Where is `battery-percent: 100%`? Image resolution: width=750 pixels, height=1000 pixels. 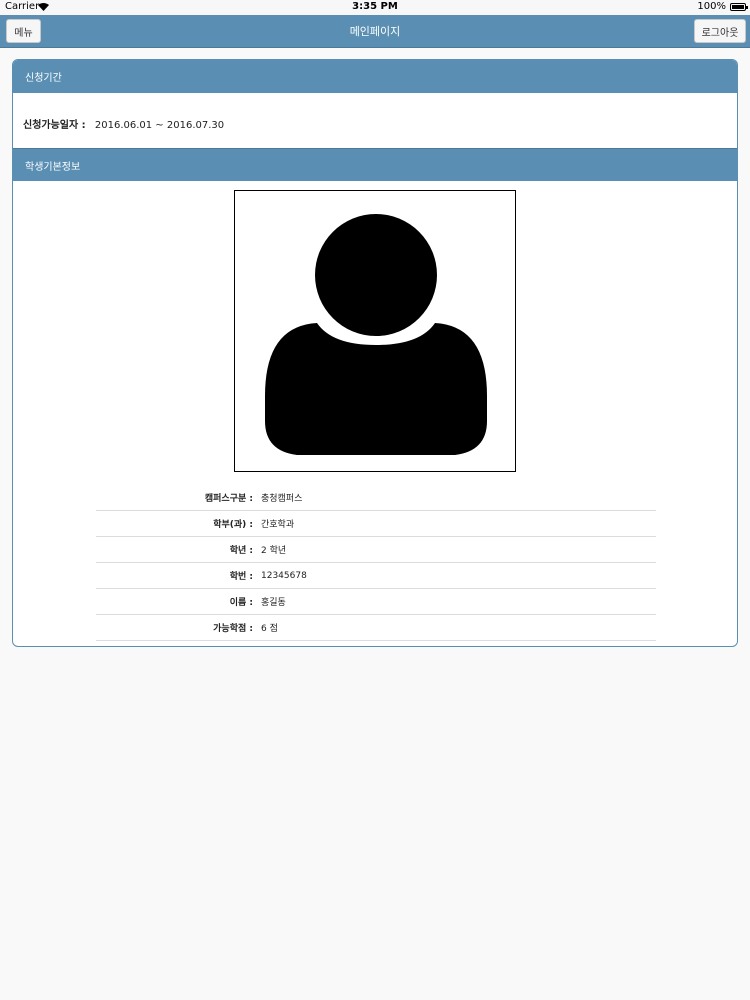
battery-percent: 100% is located at coordinates (711, 6).